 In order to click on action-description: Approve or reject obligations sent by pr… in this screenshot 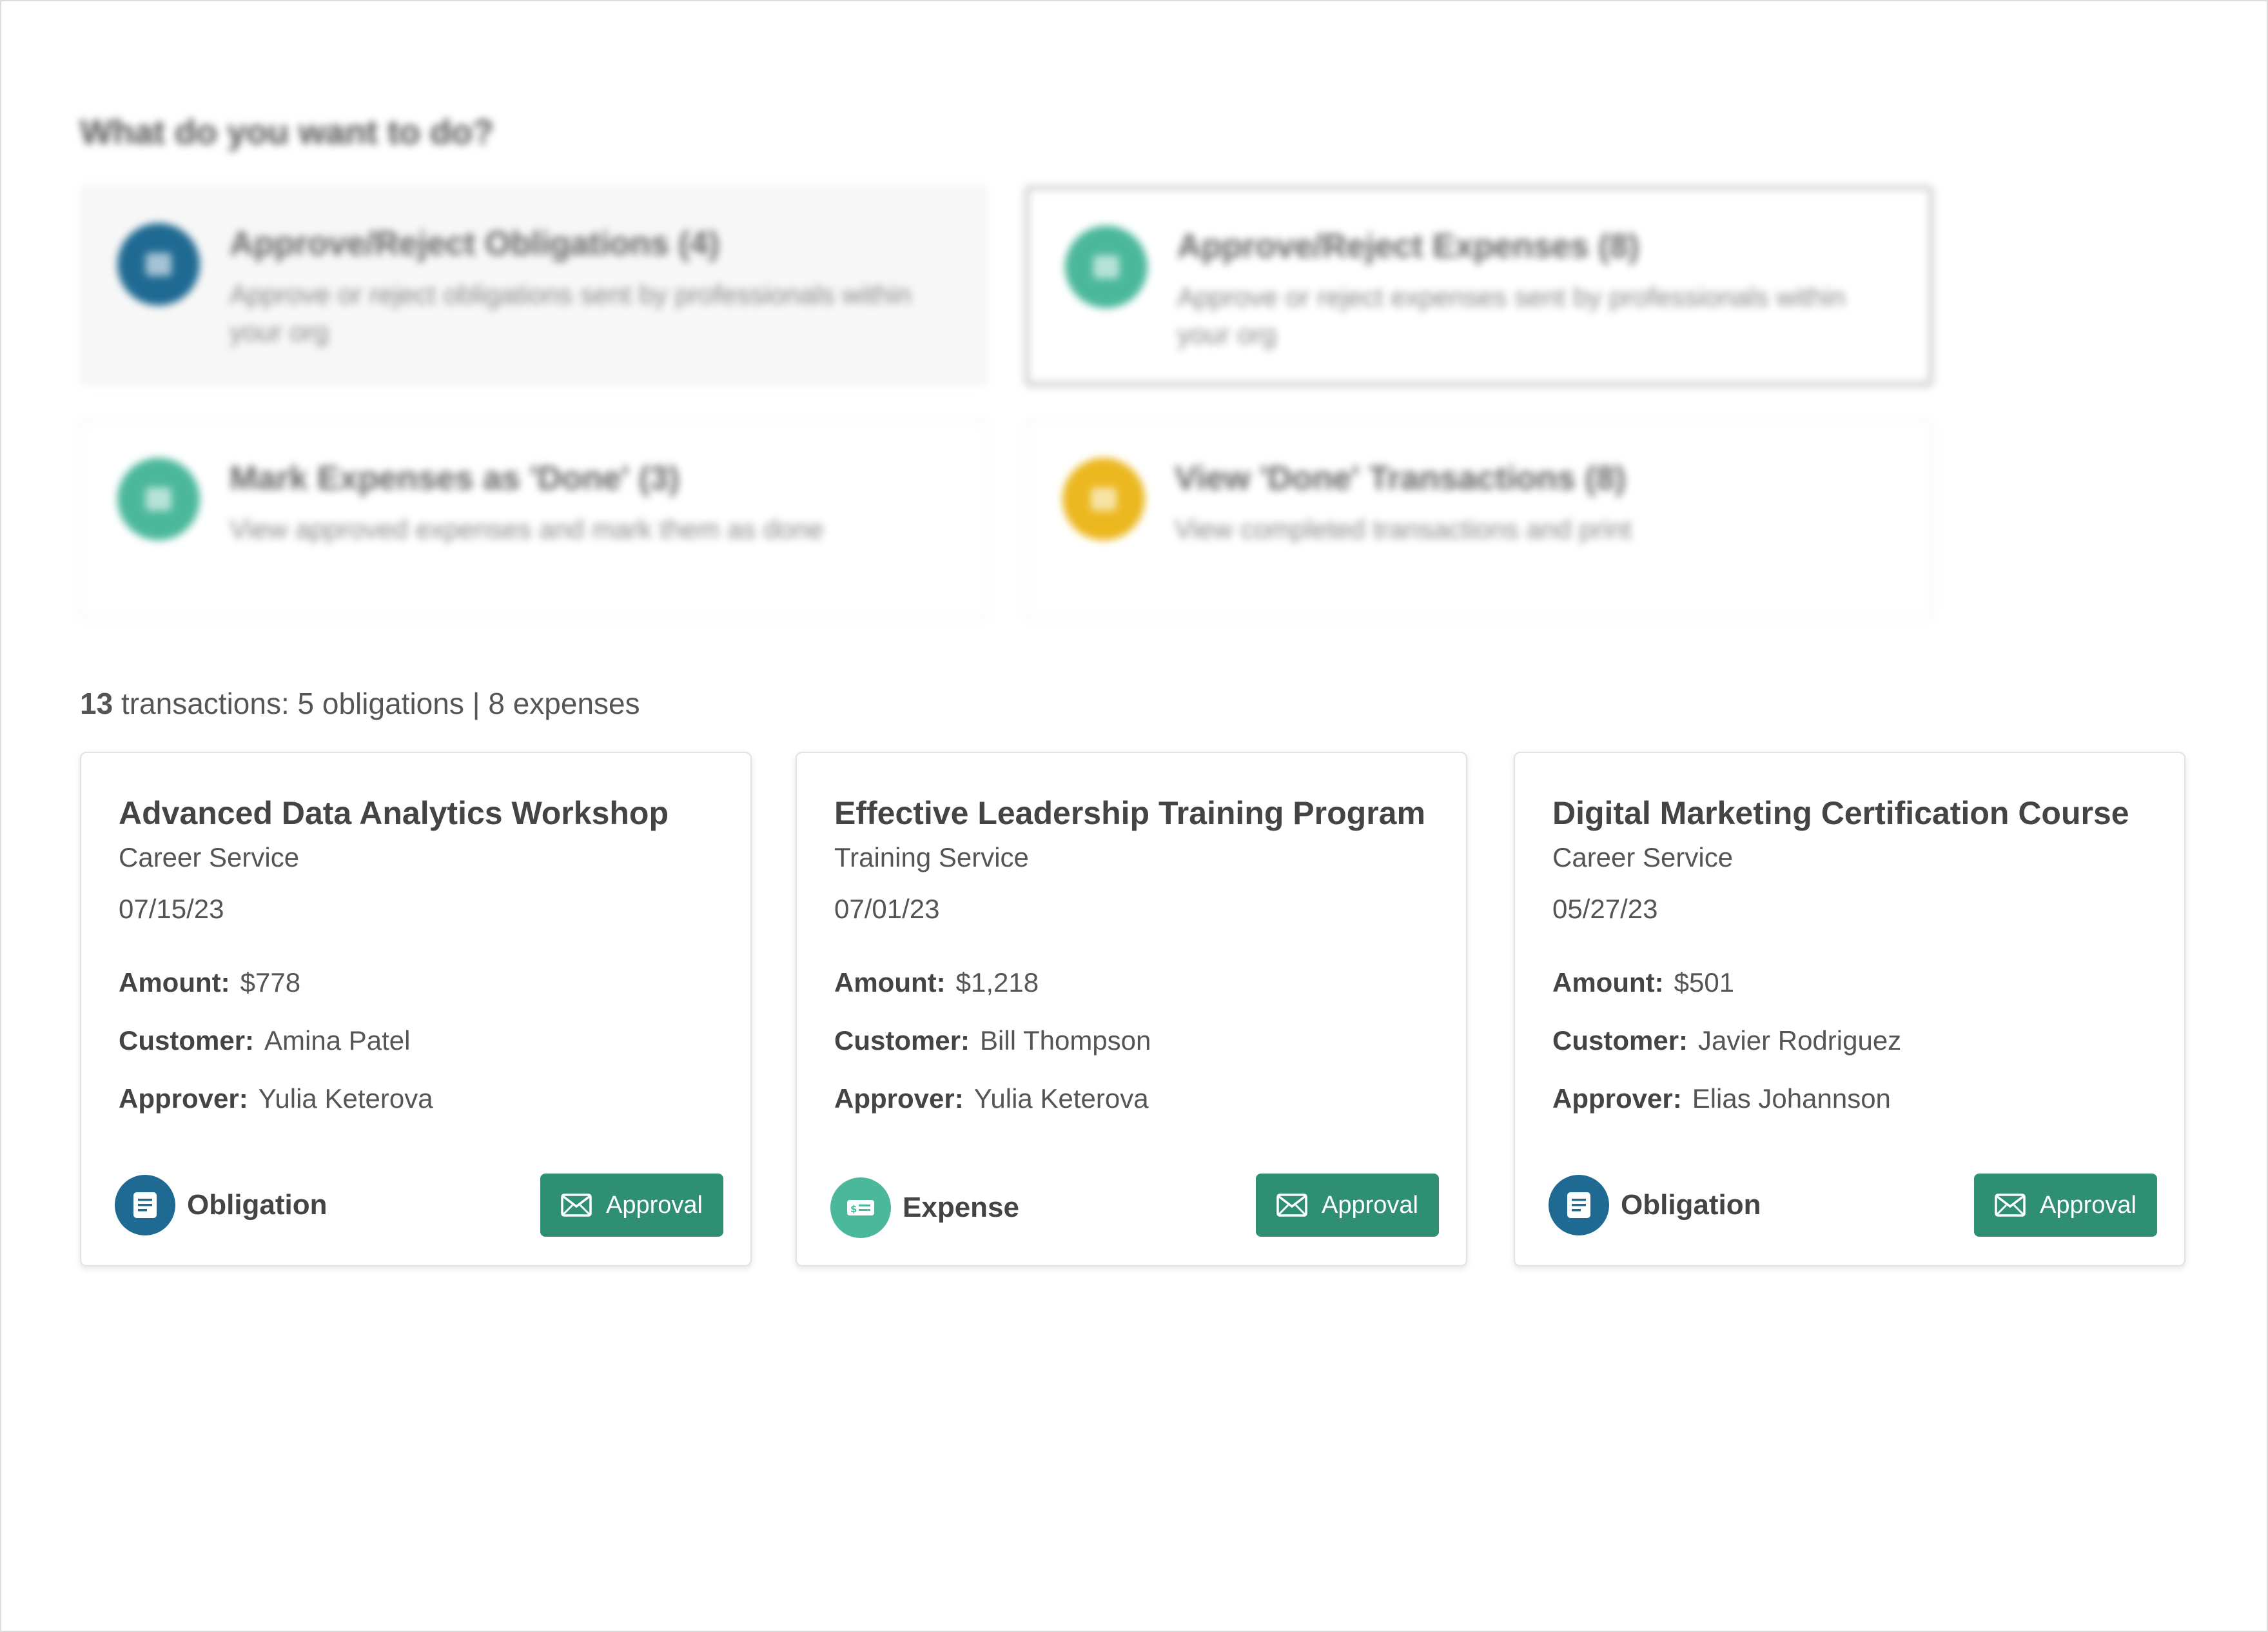, I will do `click(571, 313)`.